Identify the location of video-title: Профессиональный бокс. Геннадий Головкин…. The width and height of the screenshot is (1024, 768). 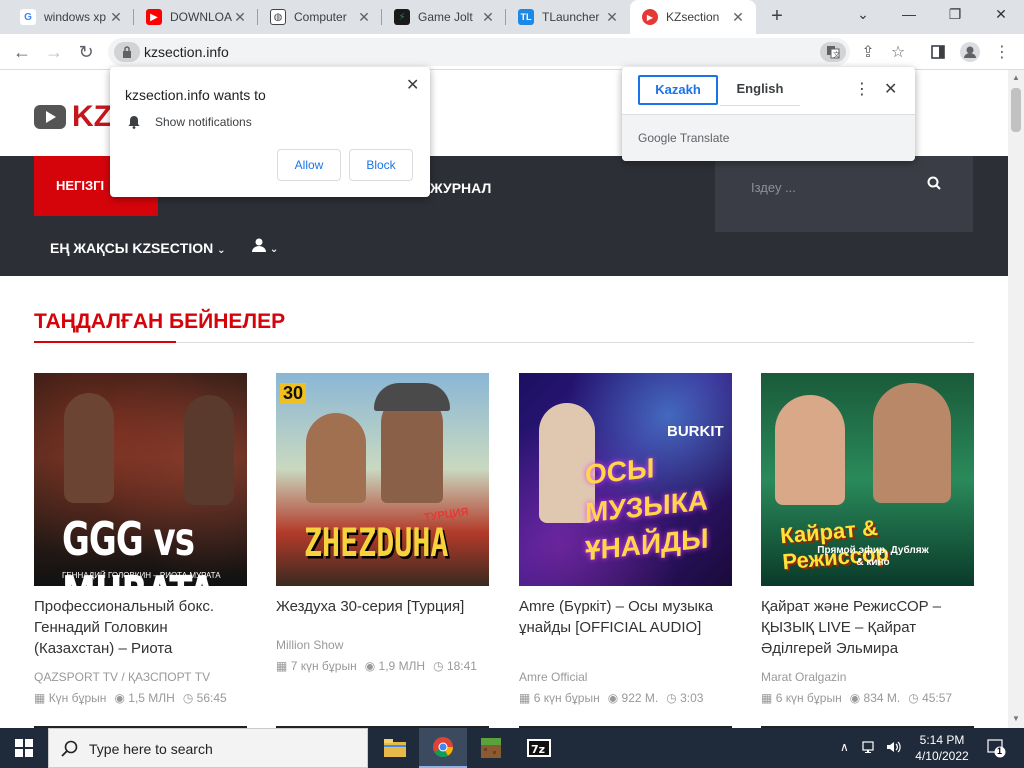
(140, 629).